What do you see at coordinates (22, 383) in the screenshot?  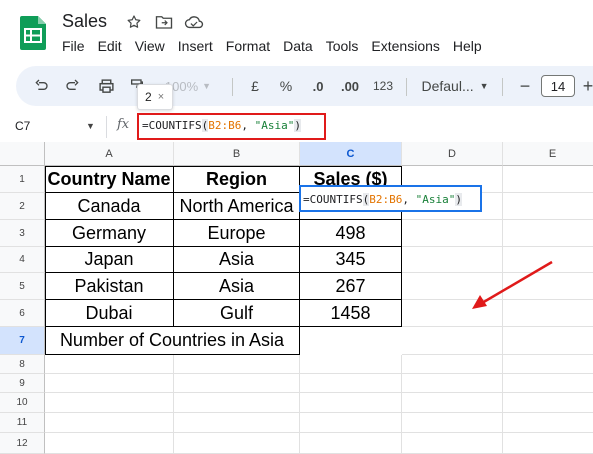 I see `row-header-9: 9` at bounding box center [22, 383].